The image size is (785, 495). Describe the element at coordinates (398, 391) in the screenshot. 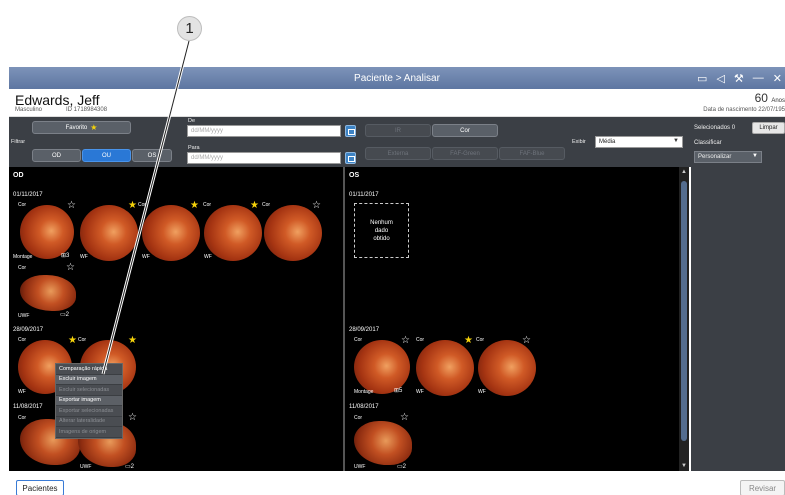

I see `montage-icon: ⊞5` at that location.